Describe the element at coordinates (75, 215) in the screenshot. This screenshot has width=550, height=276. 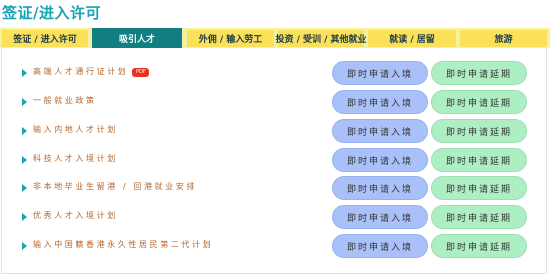
I see `scheme-link: 优秀人才入境计划` at that location.